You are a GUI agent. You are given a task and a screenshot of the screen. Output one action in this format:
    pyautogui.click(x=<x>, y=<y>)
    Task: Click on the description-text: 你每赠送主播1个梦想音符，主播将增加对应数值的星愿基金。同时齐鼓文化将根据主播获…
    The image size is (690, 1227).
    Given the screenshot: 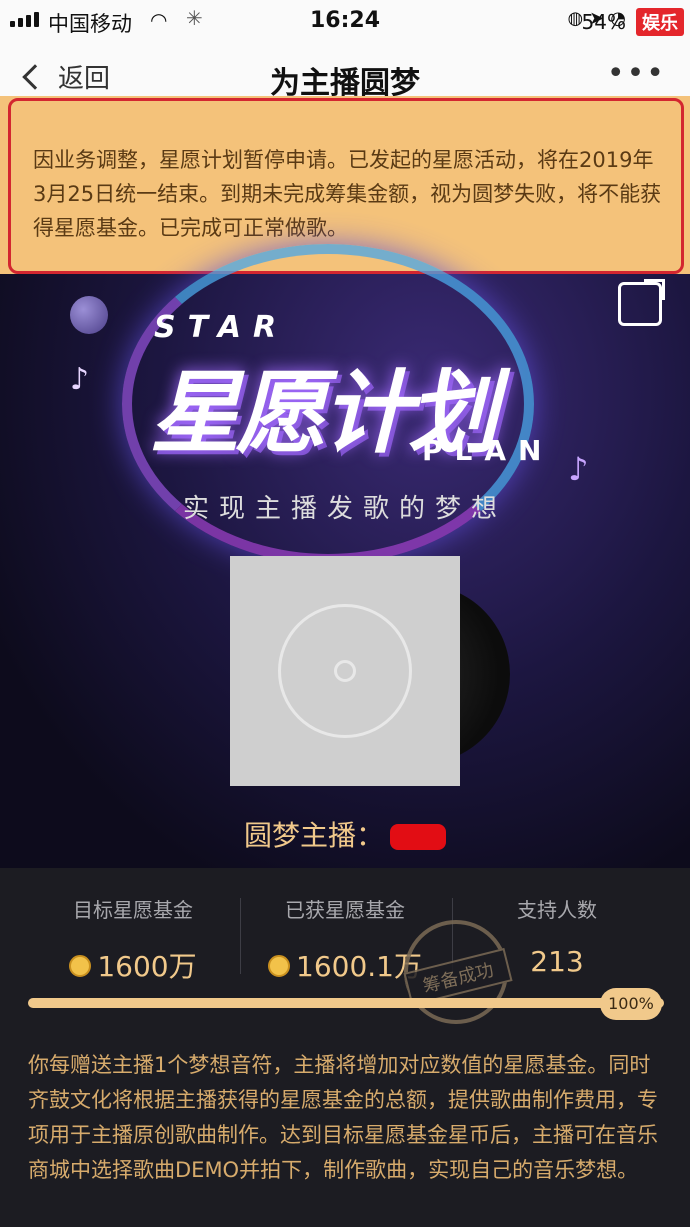 What is the action you would take?
    pyautogui.click(x=343, y=1117)
    